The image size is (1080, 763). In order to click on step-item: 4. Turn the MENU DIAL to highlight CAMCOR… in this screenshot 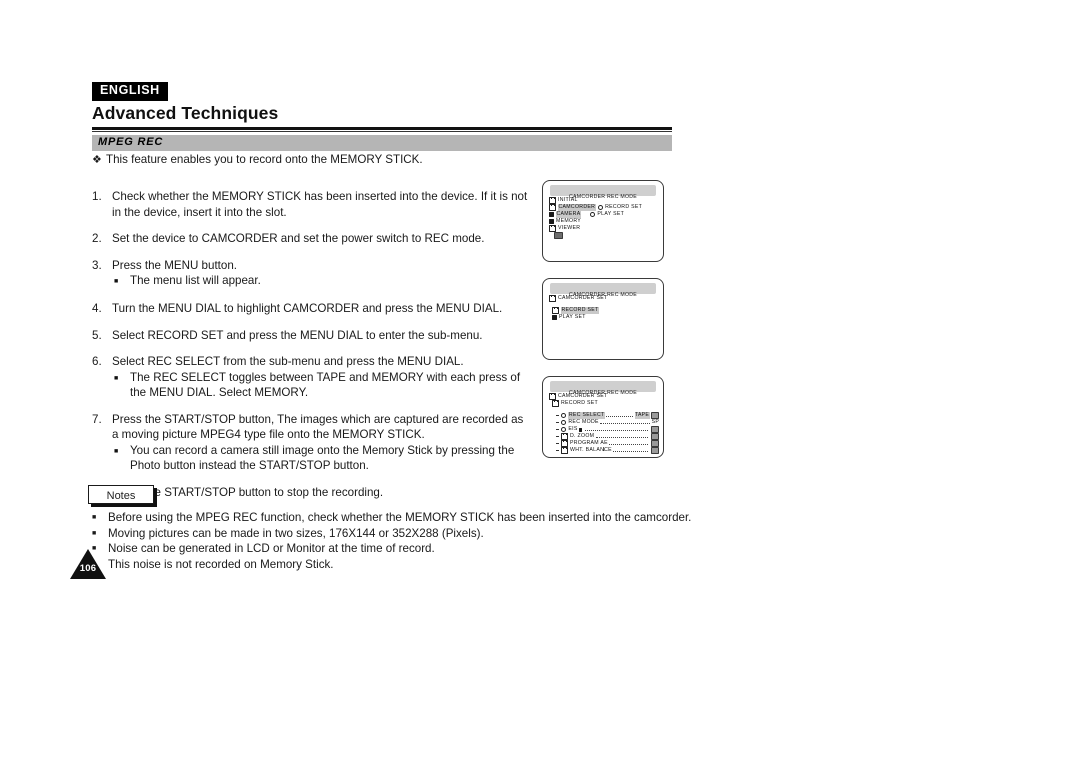, I will do `click(312, 309)`.